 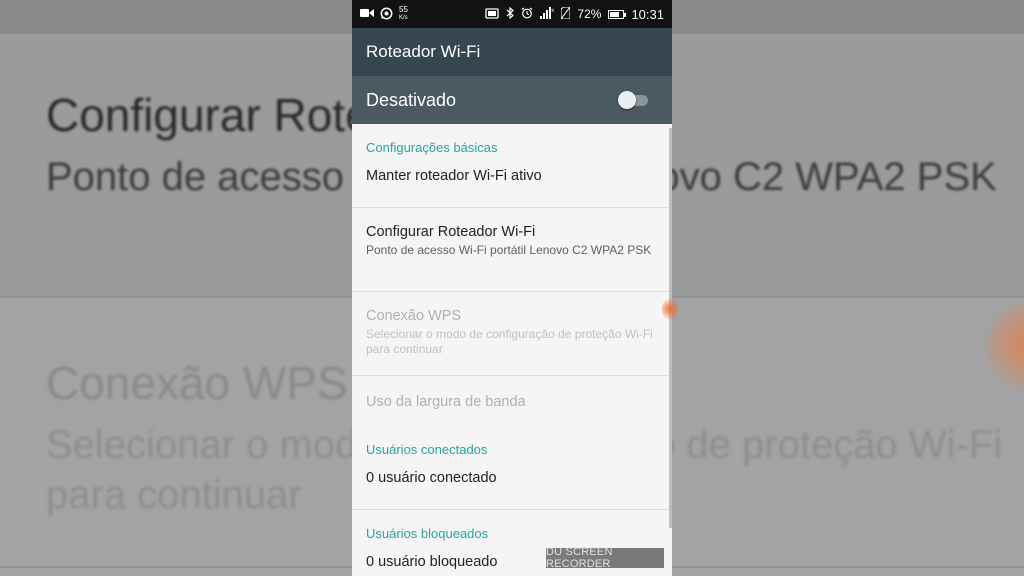 I want to click on network-speed: 55 K/s, so click(x=403, y=14).